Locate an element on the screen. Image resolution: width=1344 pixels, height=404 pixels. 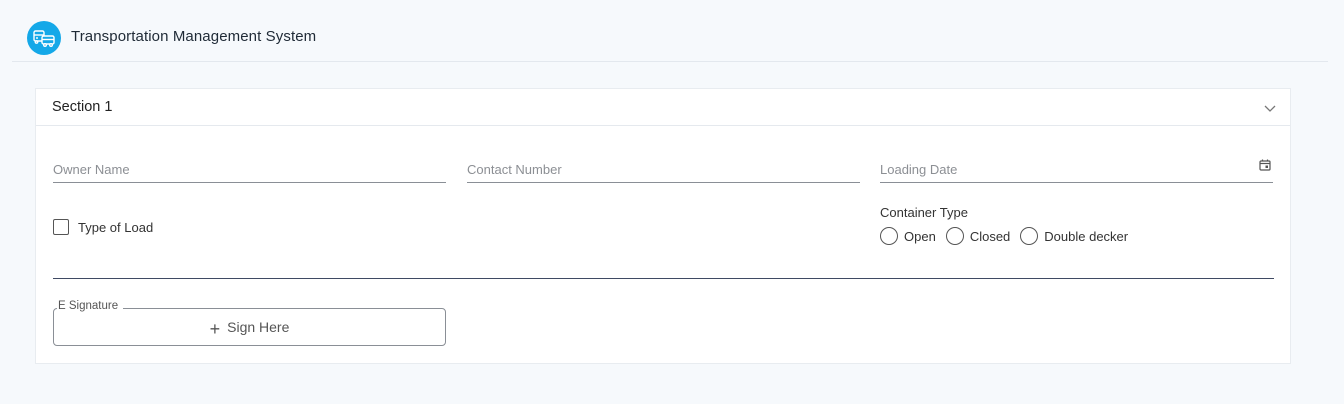
radio-label: Open is located at coordinates (920, 236).